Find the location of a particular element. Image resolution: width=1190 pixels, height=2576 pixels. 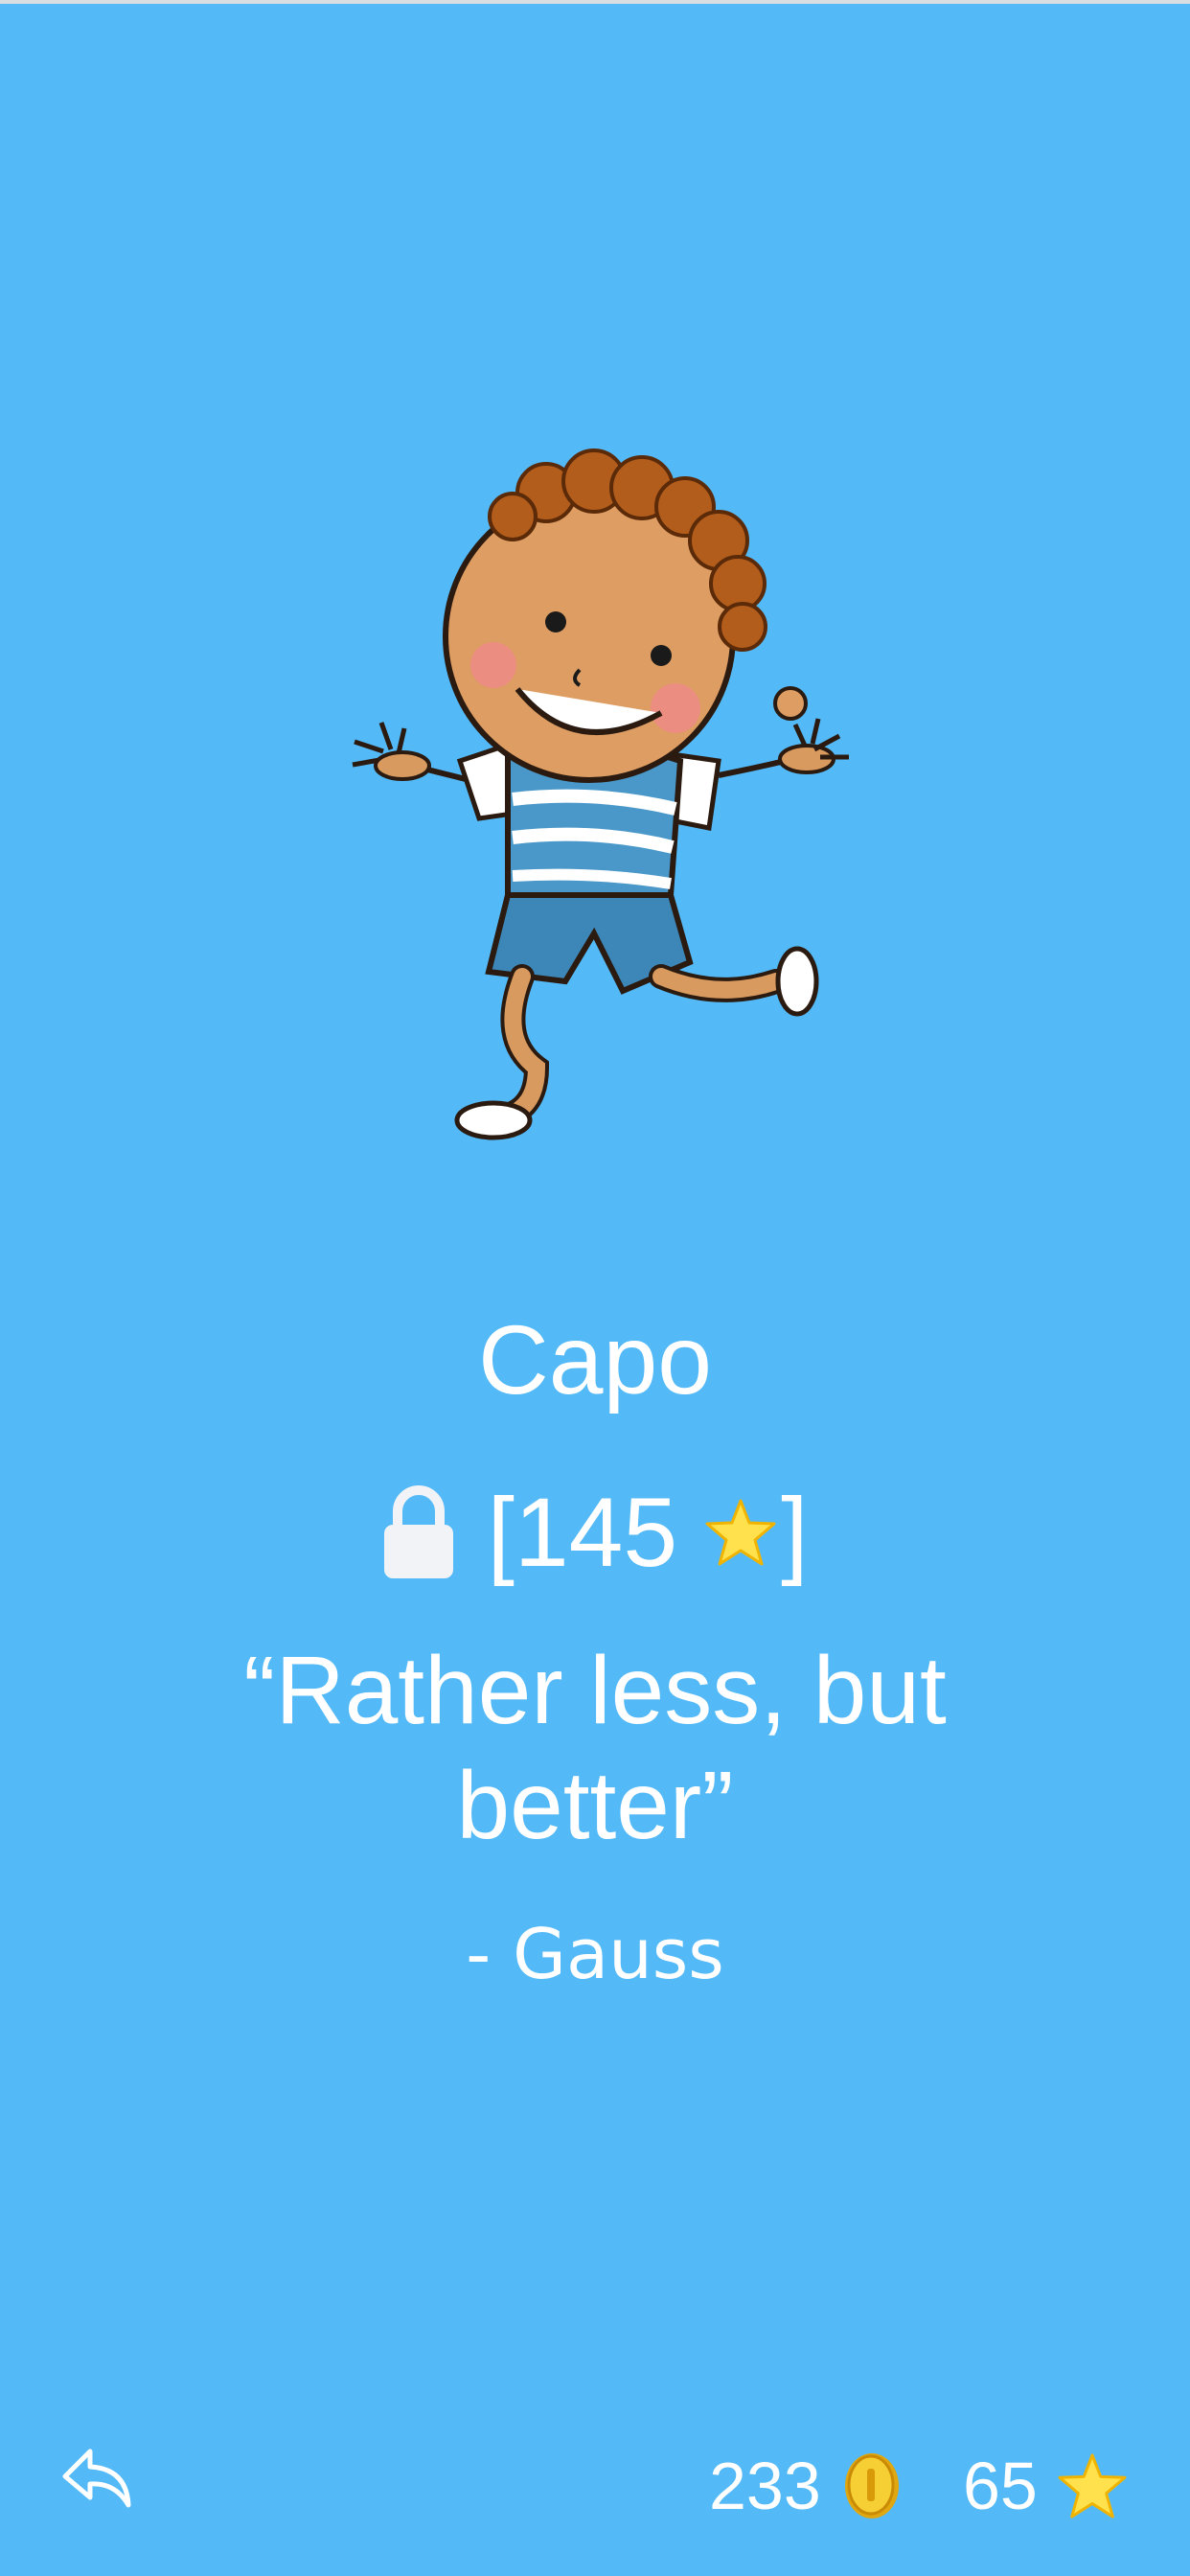

character-name: Capo is located at coordinates (595, 1359).